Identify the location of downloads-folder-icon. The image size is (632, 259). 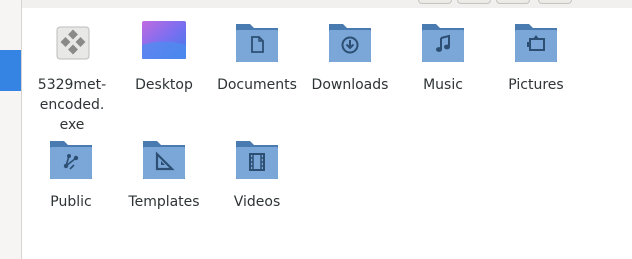
(350, 43).